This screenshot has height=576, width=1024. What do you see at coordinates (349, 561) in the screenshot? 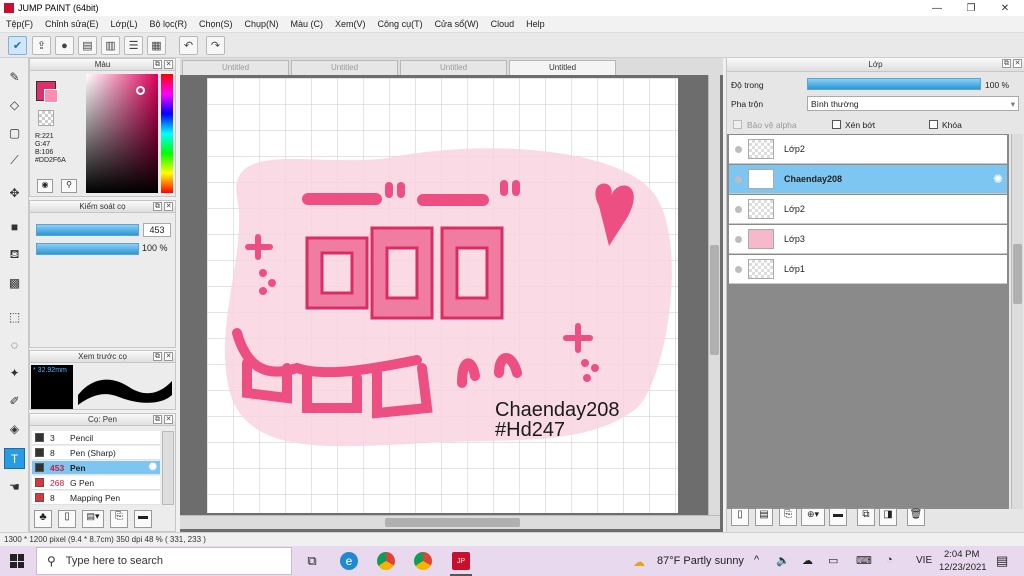
I see `edge-browser-icon: e` at bounding box center [349, 561].